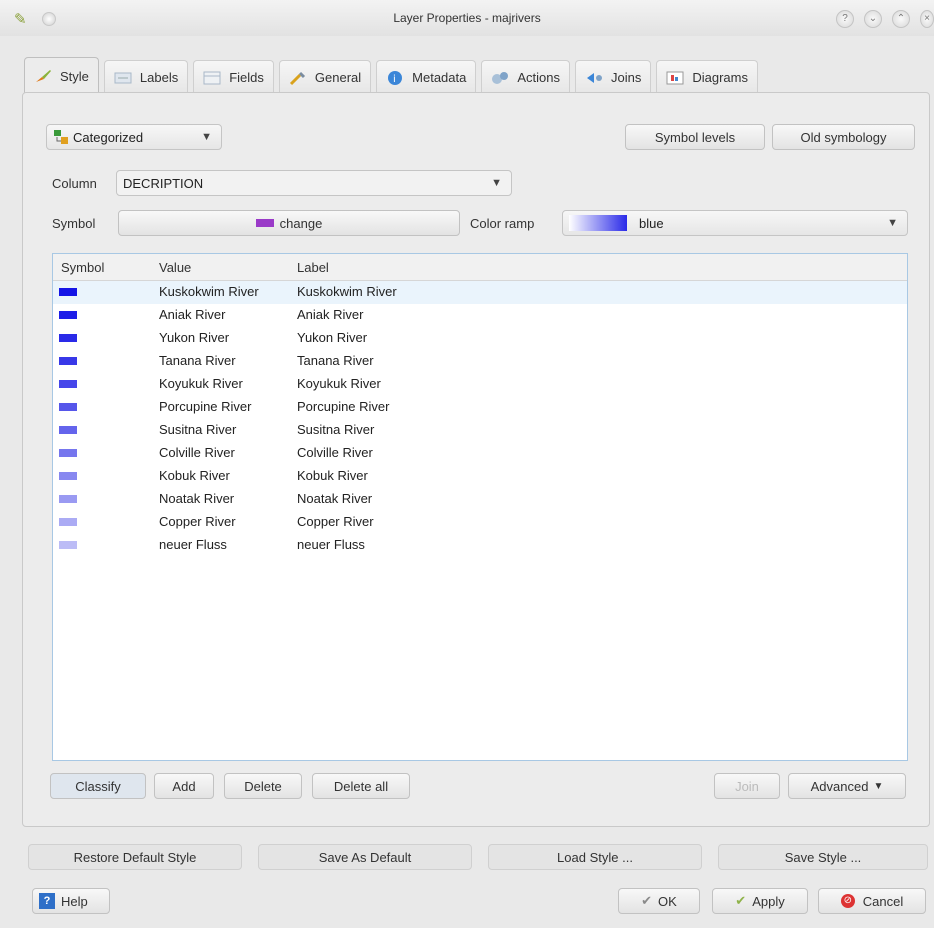 This screenshot has width=934, height=928. What do you see at coordinates (335, 521) in the screenshot?
I see `label-cell: Copper River` at bounding box center [335, 521].